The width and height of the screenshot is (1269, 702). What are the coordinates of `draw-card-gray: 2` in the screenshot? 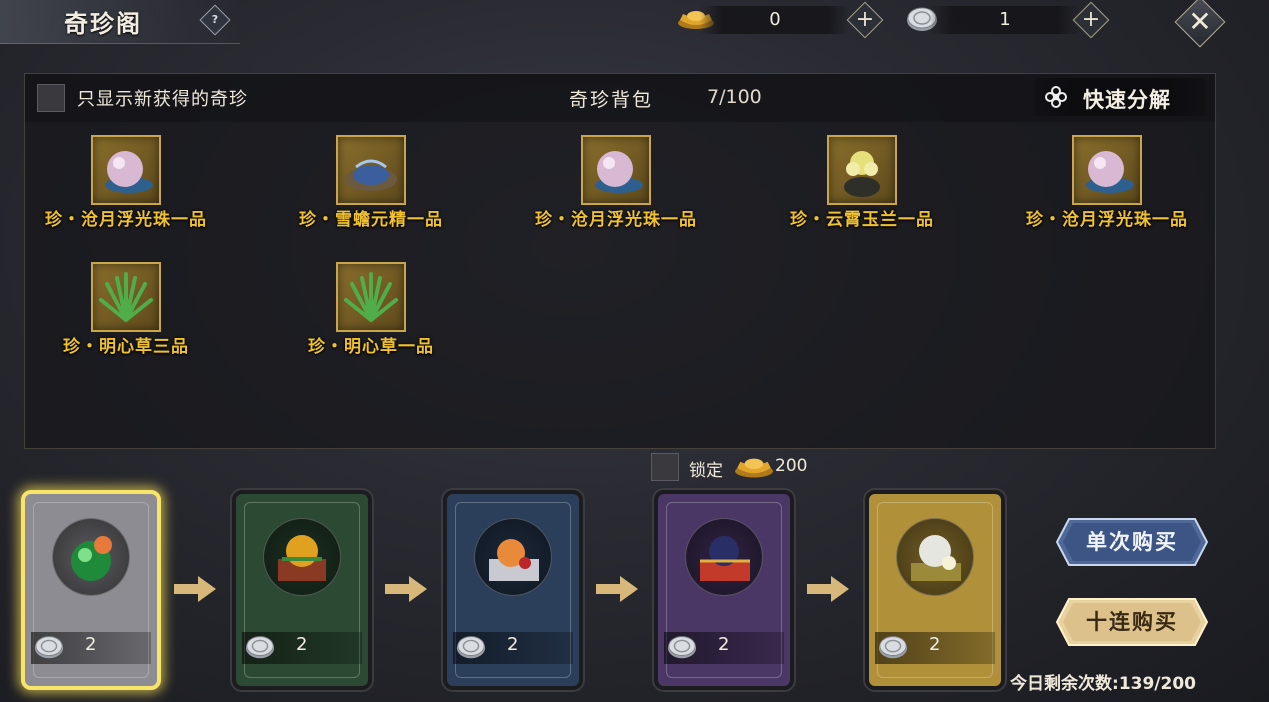 It's located at (91, 590).